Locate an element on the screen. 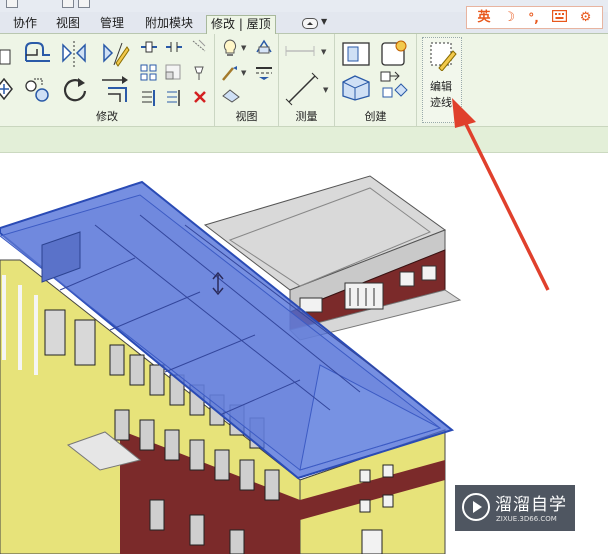  panel-label-modify: 修改 is located at coordinates (107, 116).